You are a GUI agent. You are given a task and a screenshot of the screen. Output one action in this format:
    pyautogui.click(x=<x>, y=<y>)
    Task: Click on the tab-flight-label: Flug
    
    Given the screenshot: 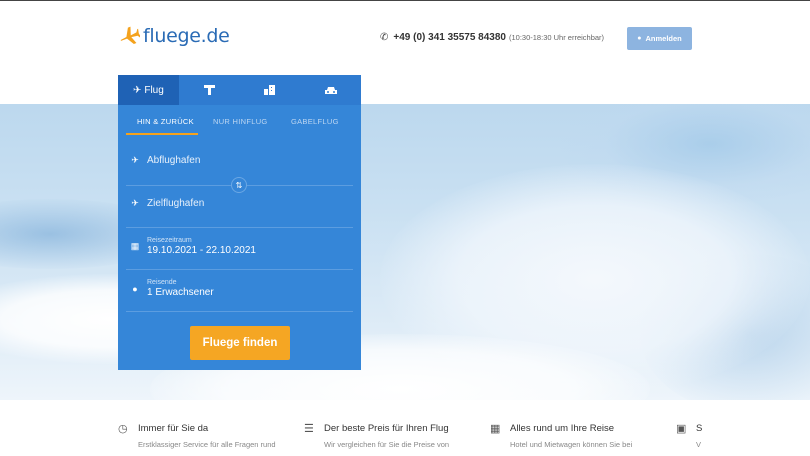 What is the action you would take?
    pyautogui.click(x=154, y=90)
    